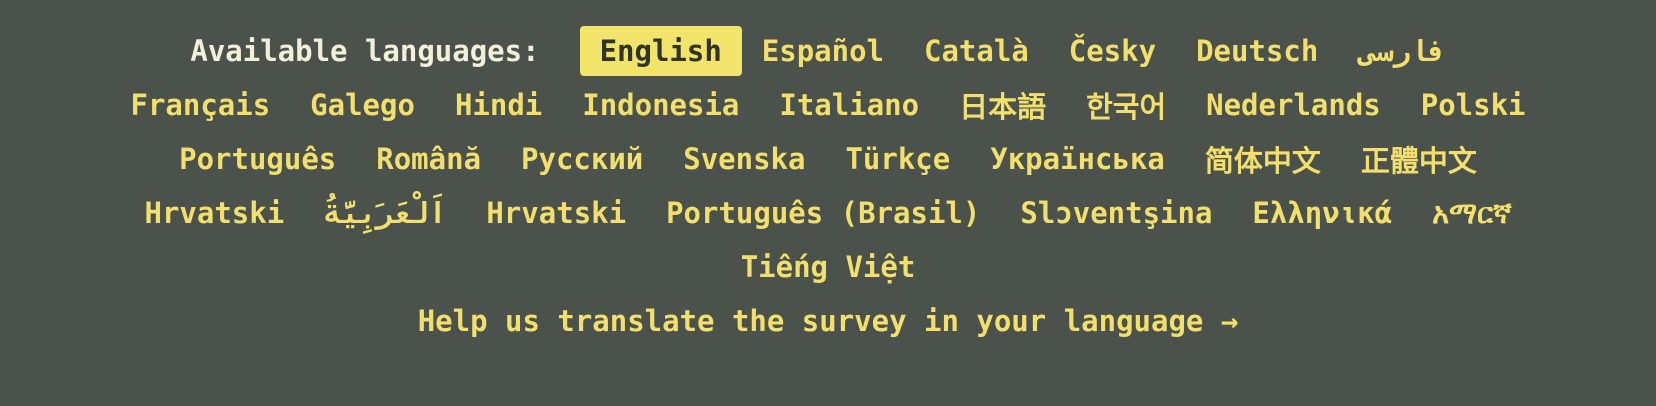 The height and width of the screenshot is (406, 1656). I want to click on language-link-catala: Català, so click(976, 51).